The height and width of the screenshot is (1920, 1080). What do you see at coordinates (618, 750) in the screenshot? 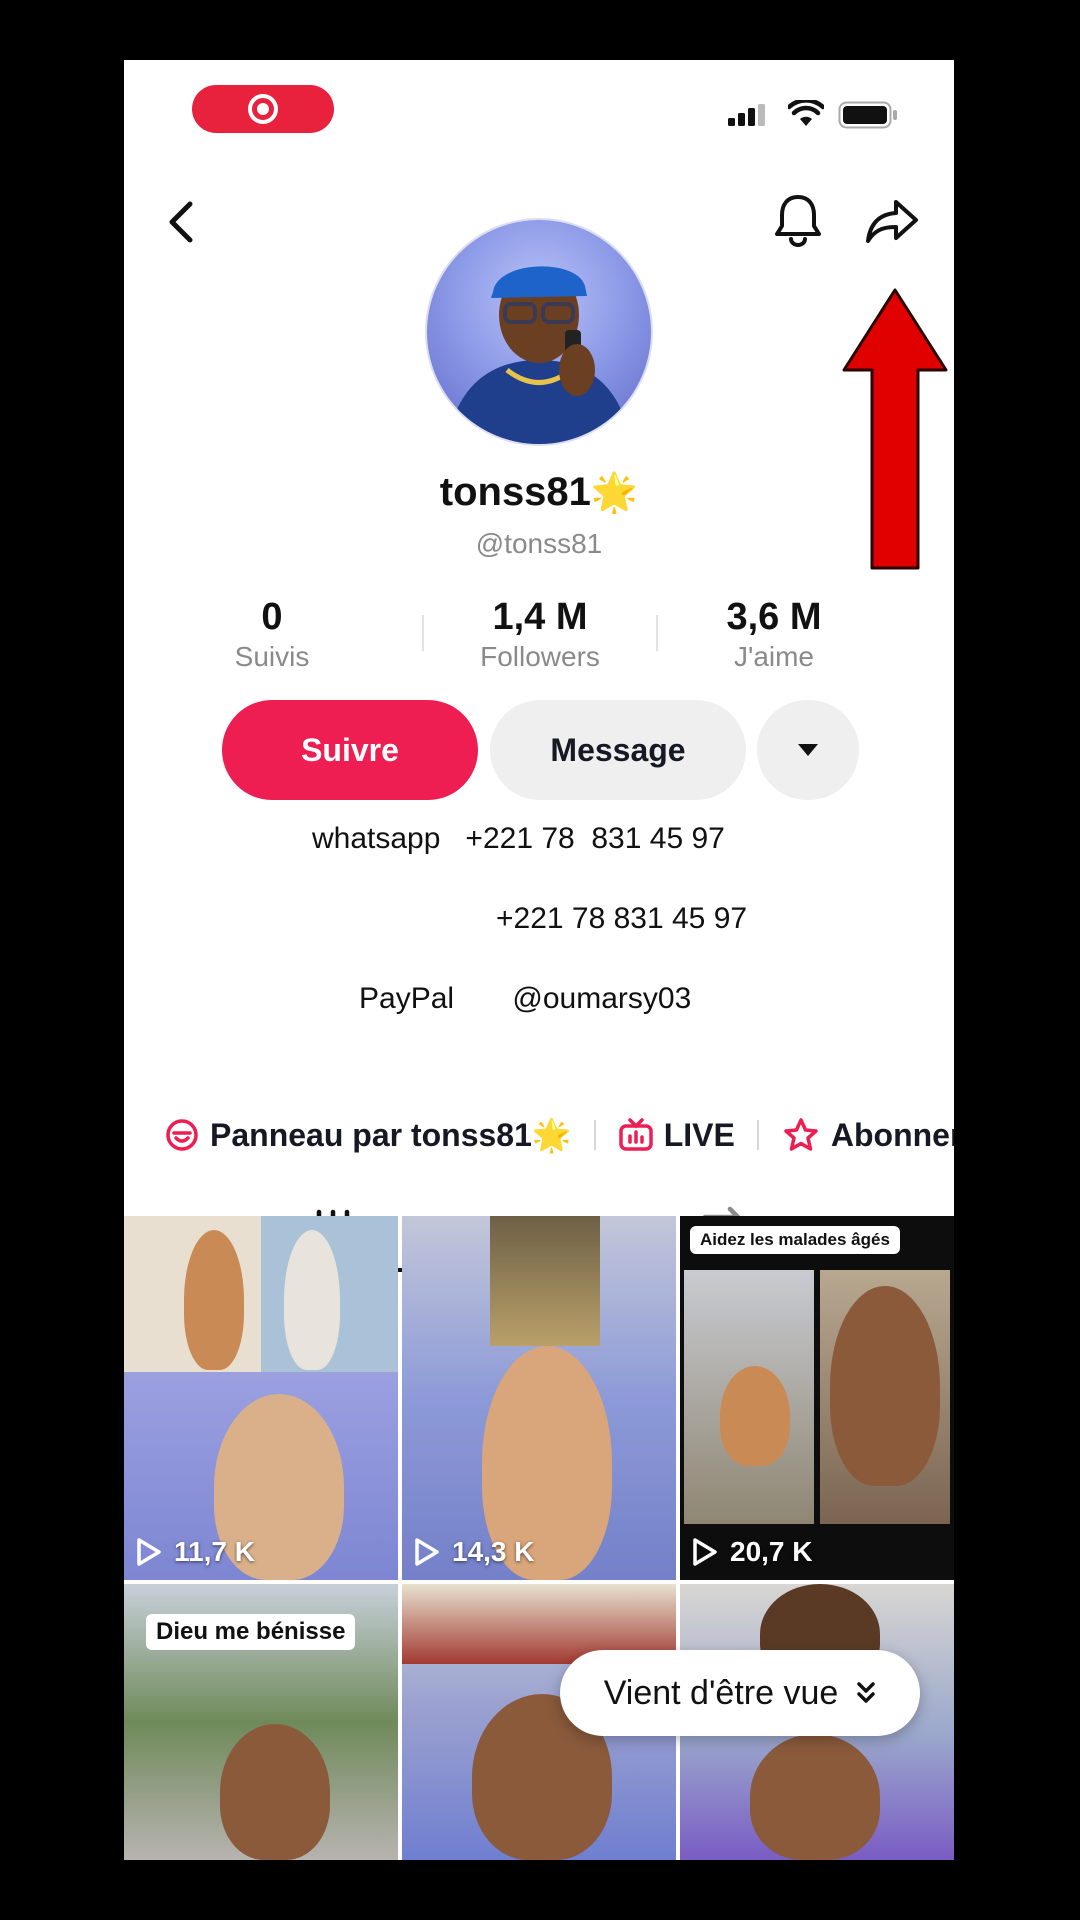
I see `message-button: Message` at bounding box center [618, 750].